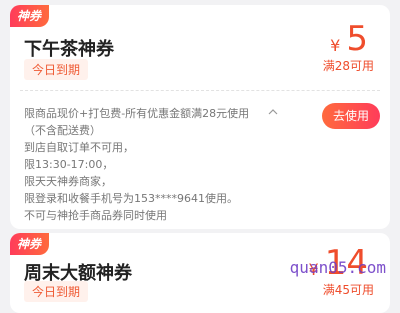 Image resolution: width=400 pixels, height=313 pixels. What do you see at coordinates (337, 267) in the screenshot?
I see `watermark-text: quan05.com` at bounding box center [337, 267].